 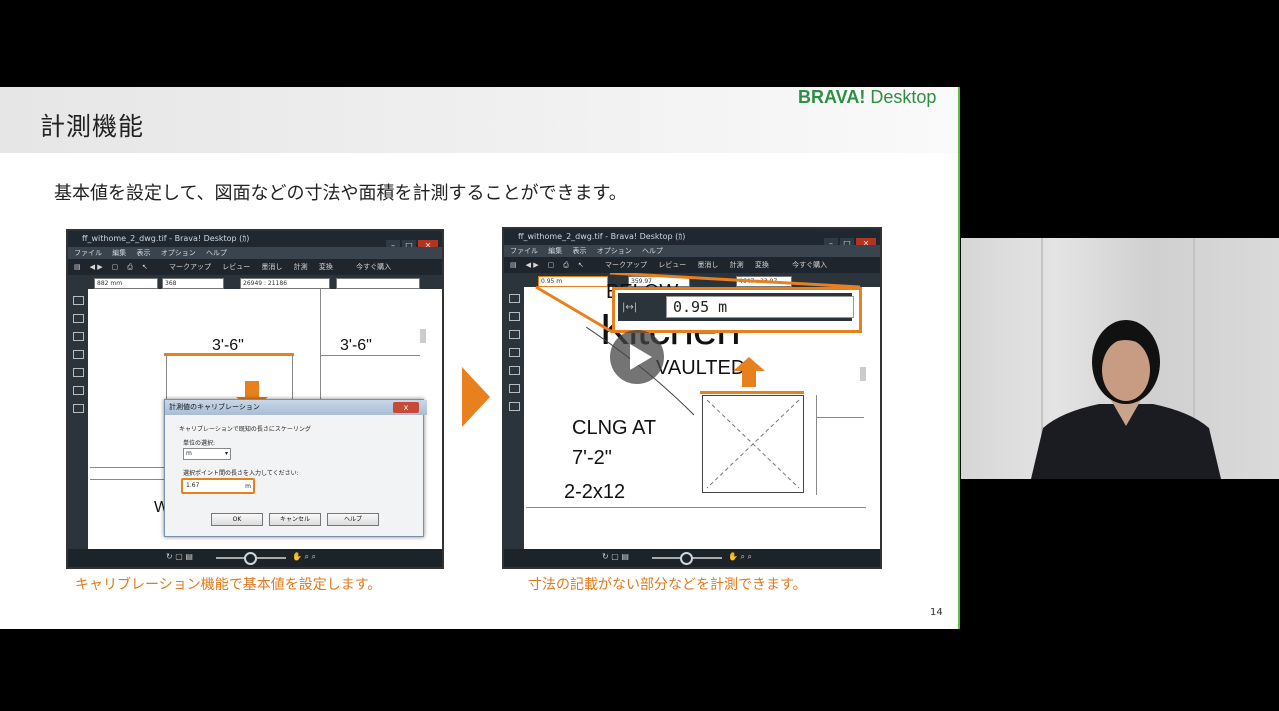 What do you see at coordinates (760, 307) in the screenshot?
I see `zoomed-length-field: 0.95 m` at bounding box center [760, 307].